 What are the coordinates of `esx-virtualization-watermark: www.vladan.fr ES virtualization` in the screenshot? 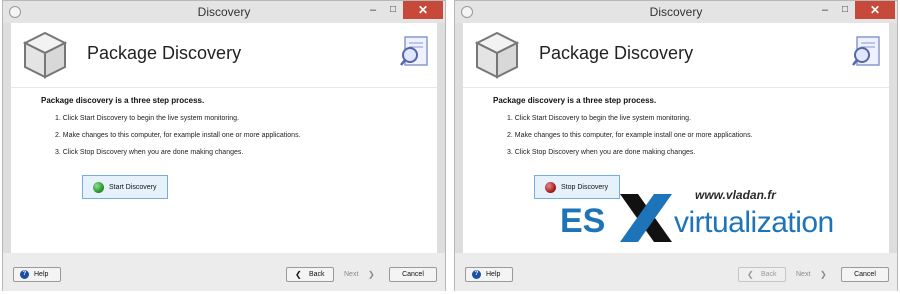 It's located at (725, 214).